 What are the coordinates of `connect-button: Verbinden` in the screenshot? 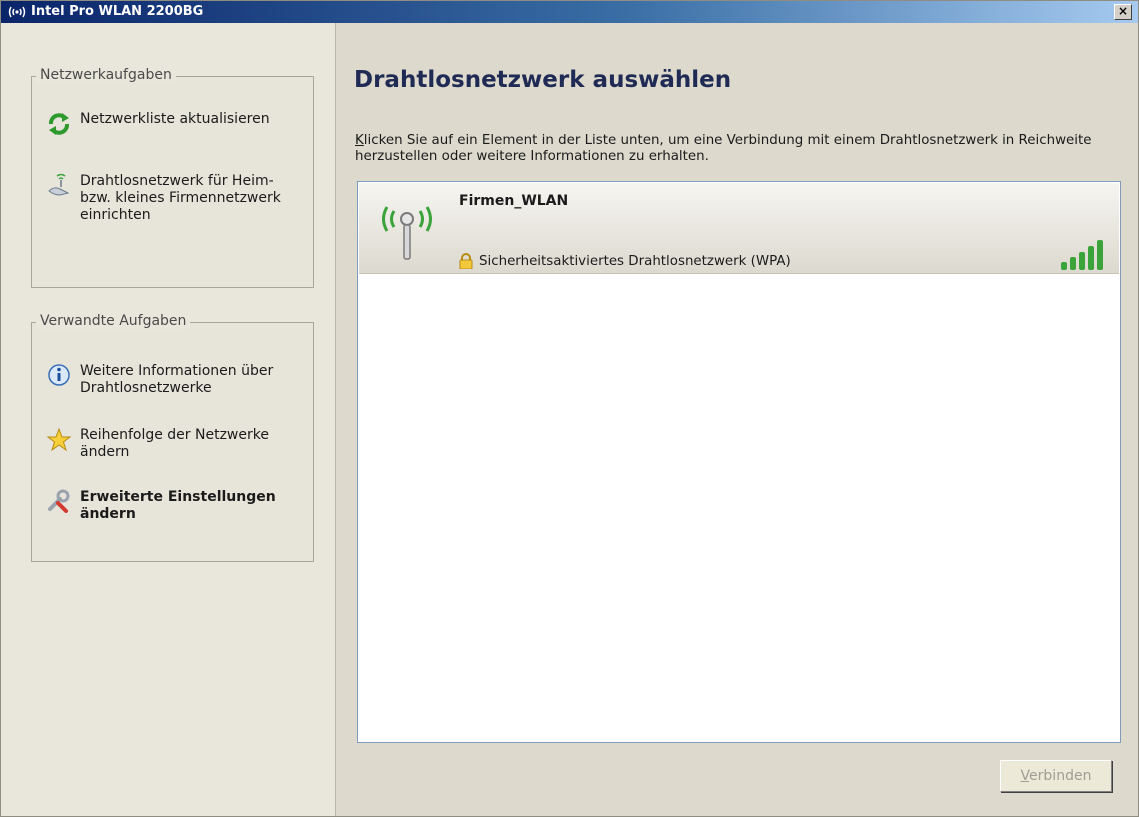 It's located at (1056, 776).